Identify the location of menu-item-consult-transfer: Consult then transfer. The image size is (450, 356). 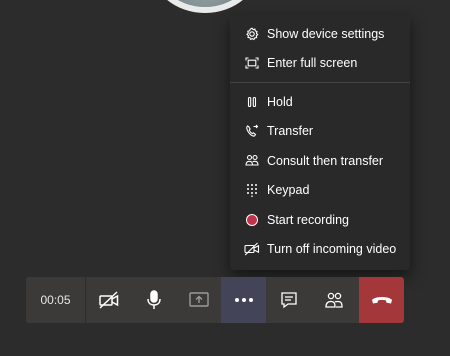
(320, 161).